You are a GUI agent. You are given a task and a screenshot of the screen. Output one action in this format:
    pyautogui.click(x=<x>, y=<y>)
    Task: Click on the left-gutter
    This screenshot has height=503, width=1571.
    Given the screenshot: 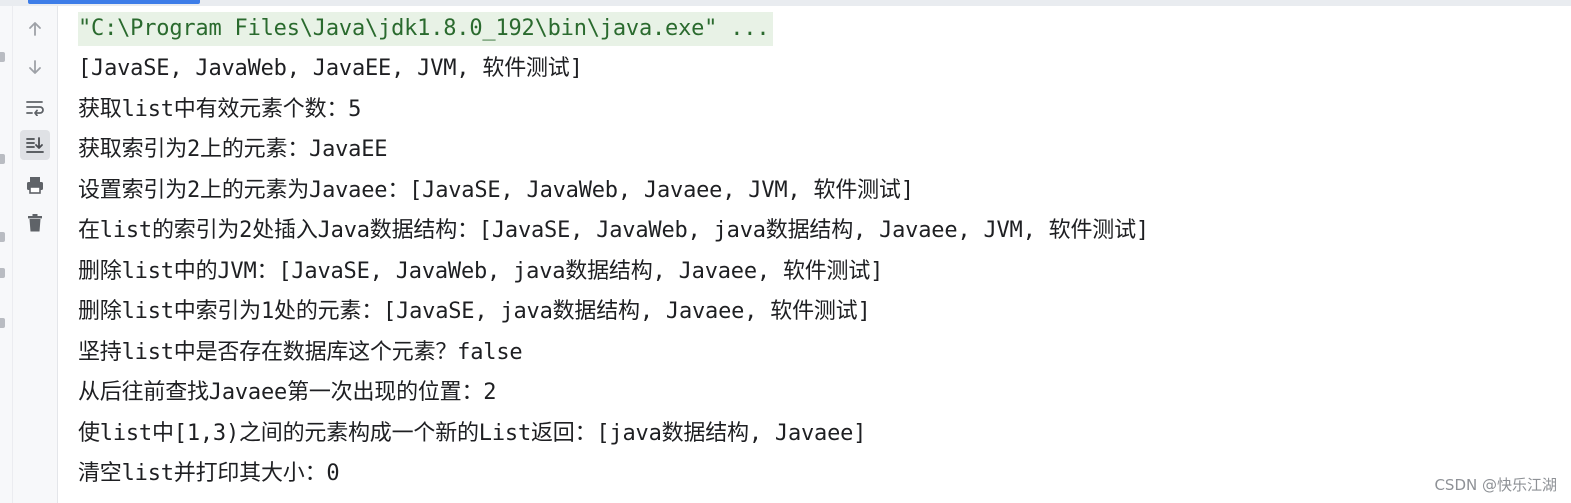 What is the action you would take?
    pyautogui.click(x=6, y=254)
    